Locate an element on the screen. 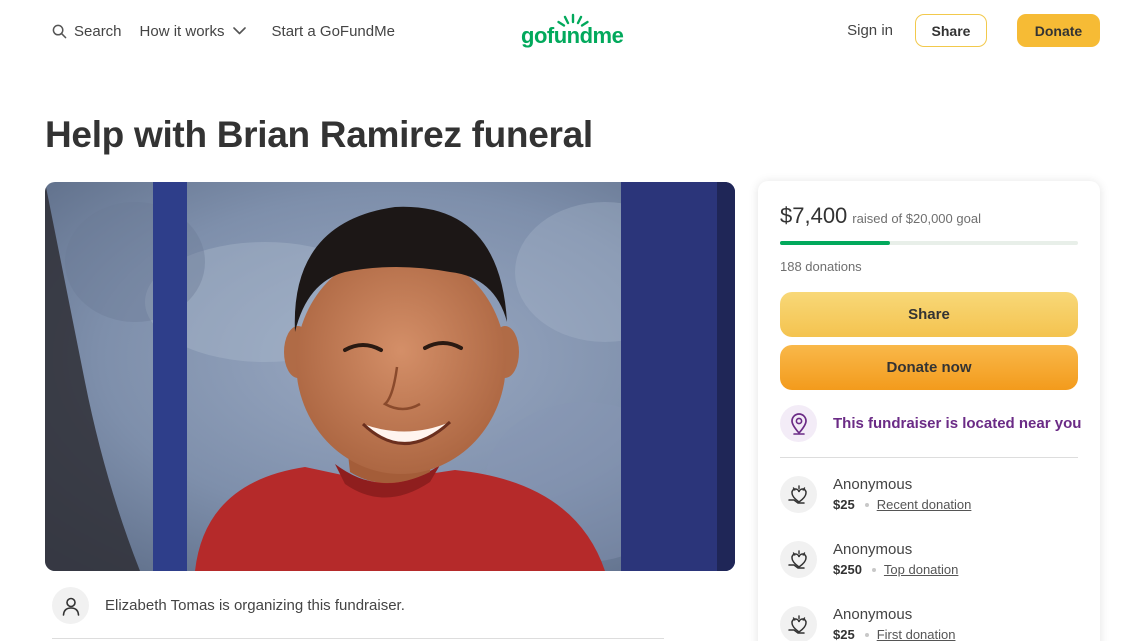  how-it-works-label: How it works is located at coordinates (182, 31).